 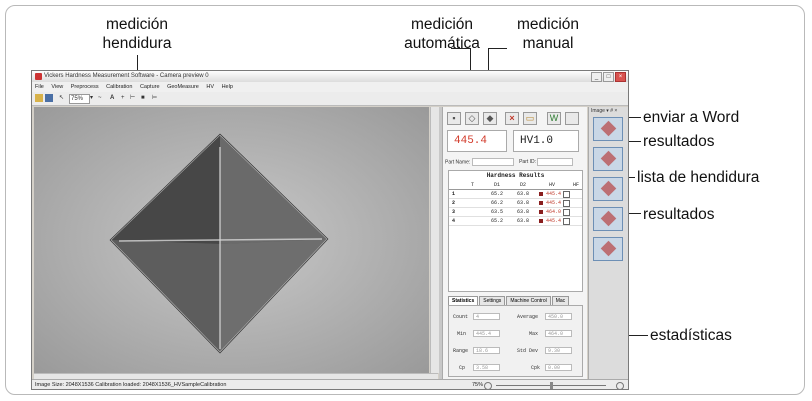 What do you see at coordinates (515, 212) in the screenshot?
I see `table-row: 3 63.5 63.8 464.0` at bounding box center [515, 212].